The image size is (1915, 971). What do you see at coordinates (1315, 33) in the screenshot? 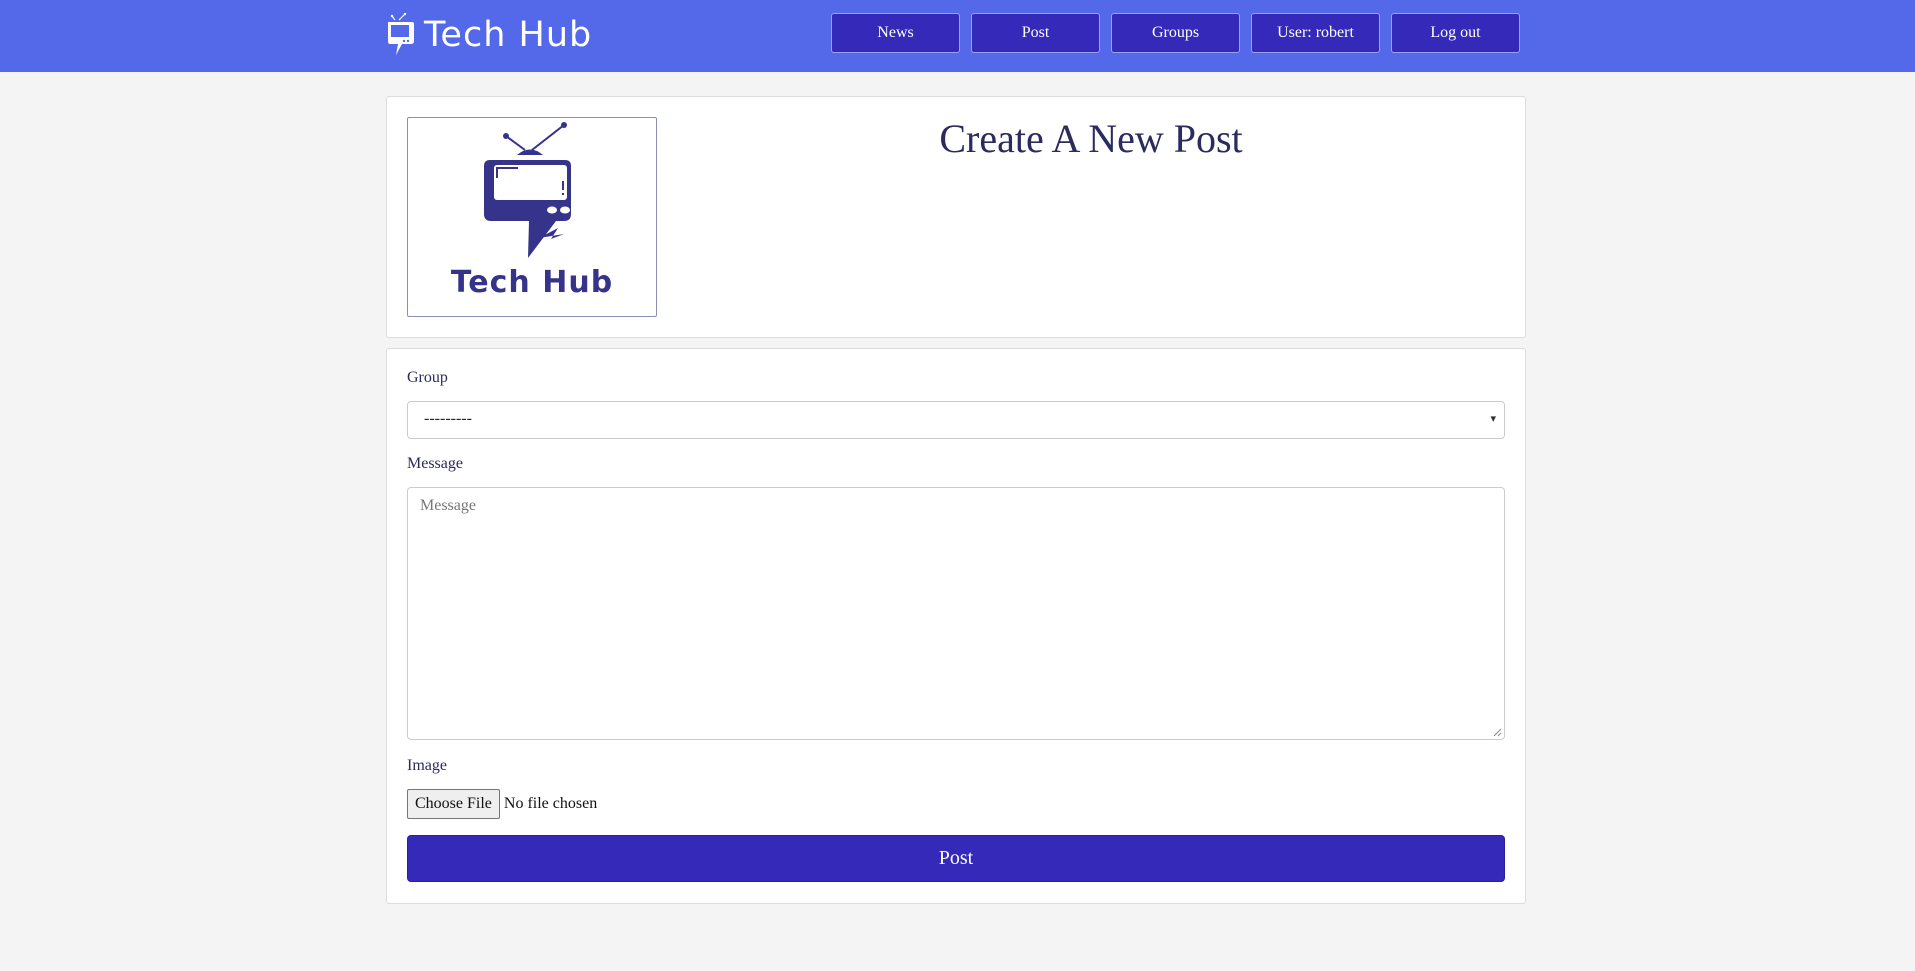
I see `nav-user-button: User: robert` at bounding box center [1315, 33].